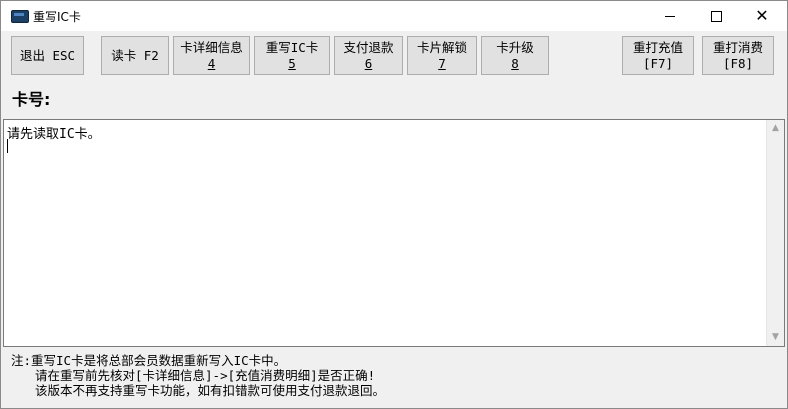 The image size is (788, 409). I want to click on maximize-icon, so click(716, 16).